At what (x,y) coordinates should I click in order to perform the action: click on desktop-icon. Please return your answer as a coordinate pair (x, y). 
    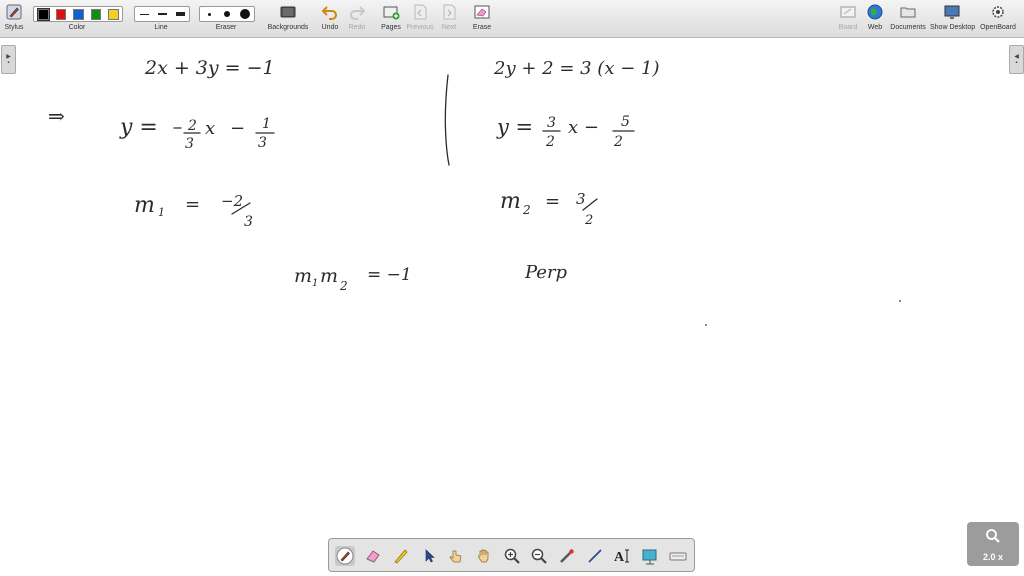
    Looking at the image, I should click on (952, 12).